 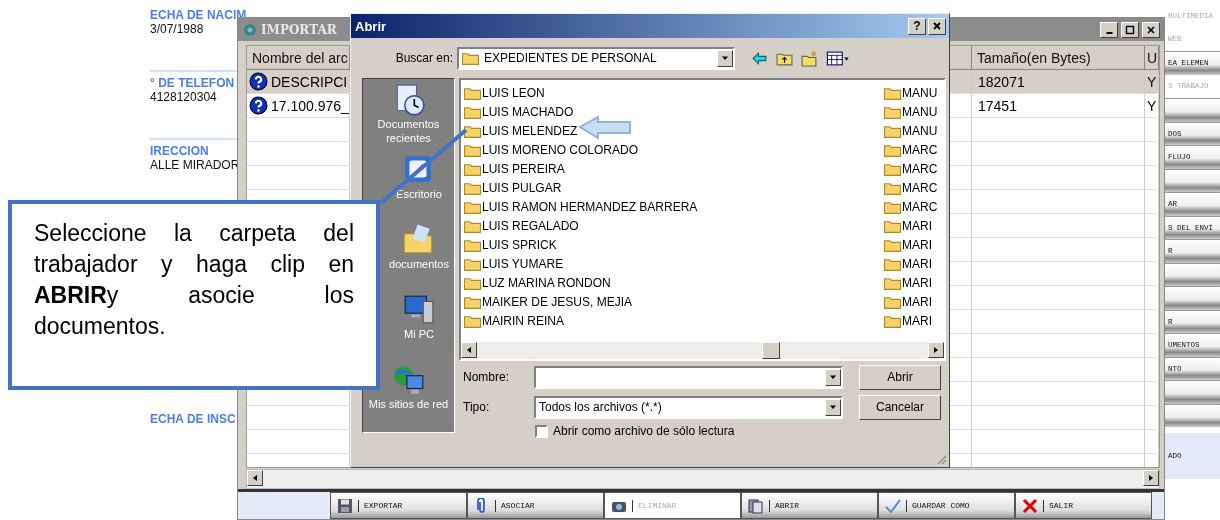 What do you see at coordinates (674, 320) in the screenshot?
I see `folder-item: MAIRIN REINA` at bounding box center [674, 320].